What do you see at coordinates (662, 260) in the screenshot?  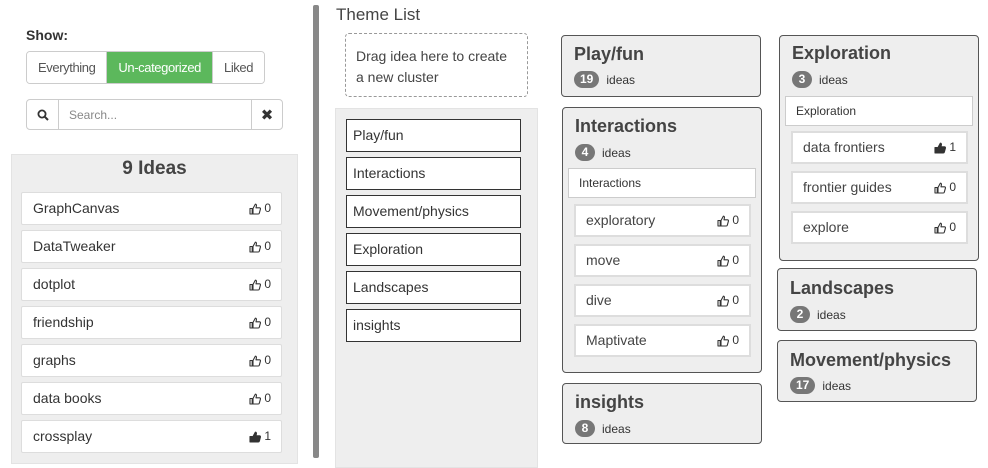 I see `cluster-idea-card: move 0` at bounding box center [662, 260].